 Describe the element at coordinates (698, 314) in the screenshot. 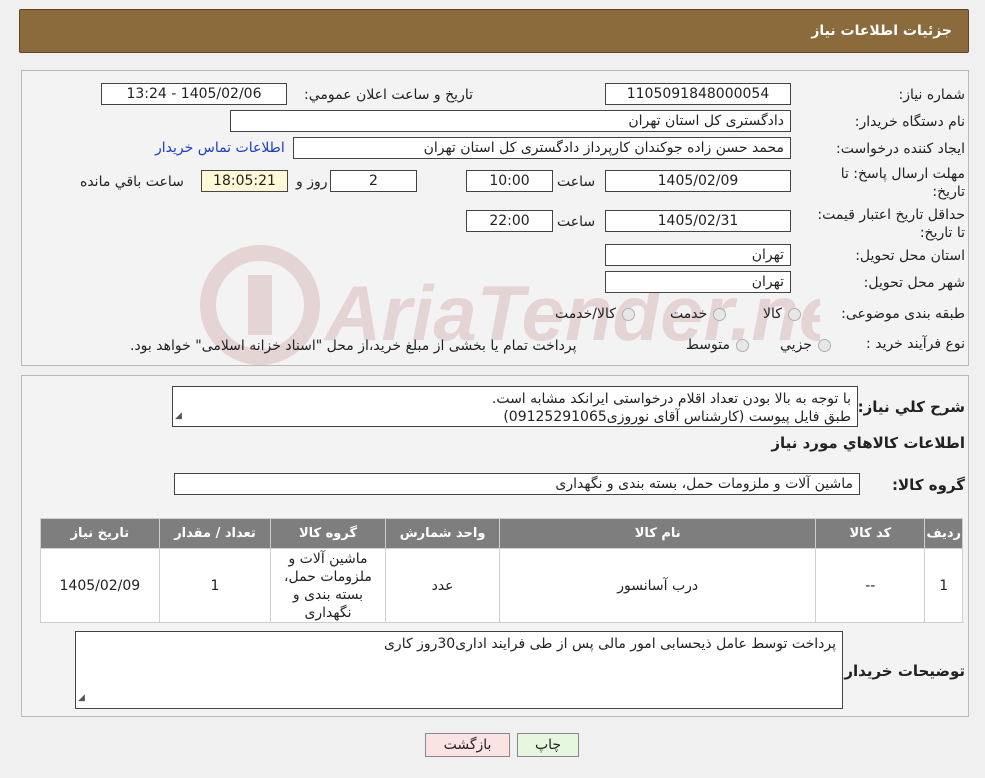

I see `category-option-service: خدمت` at that location.